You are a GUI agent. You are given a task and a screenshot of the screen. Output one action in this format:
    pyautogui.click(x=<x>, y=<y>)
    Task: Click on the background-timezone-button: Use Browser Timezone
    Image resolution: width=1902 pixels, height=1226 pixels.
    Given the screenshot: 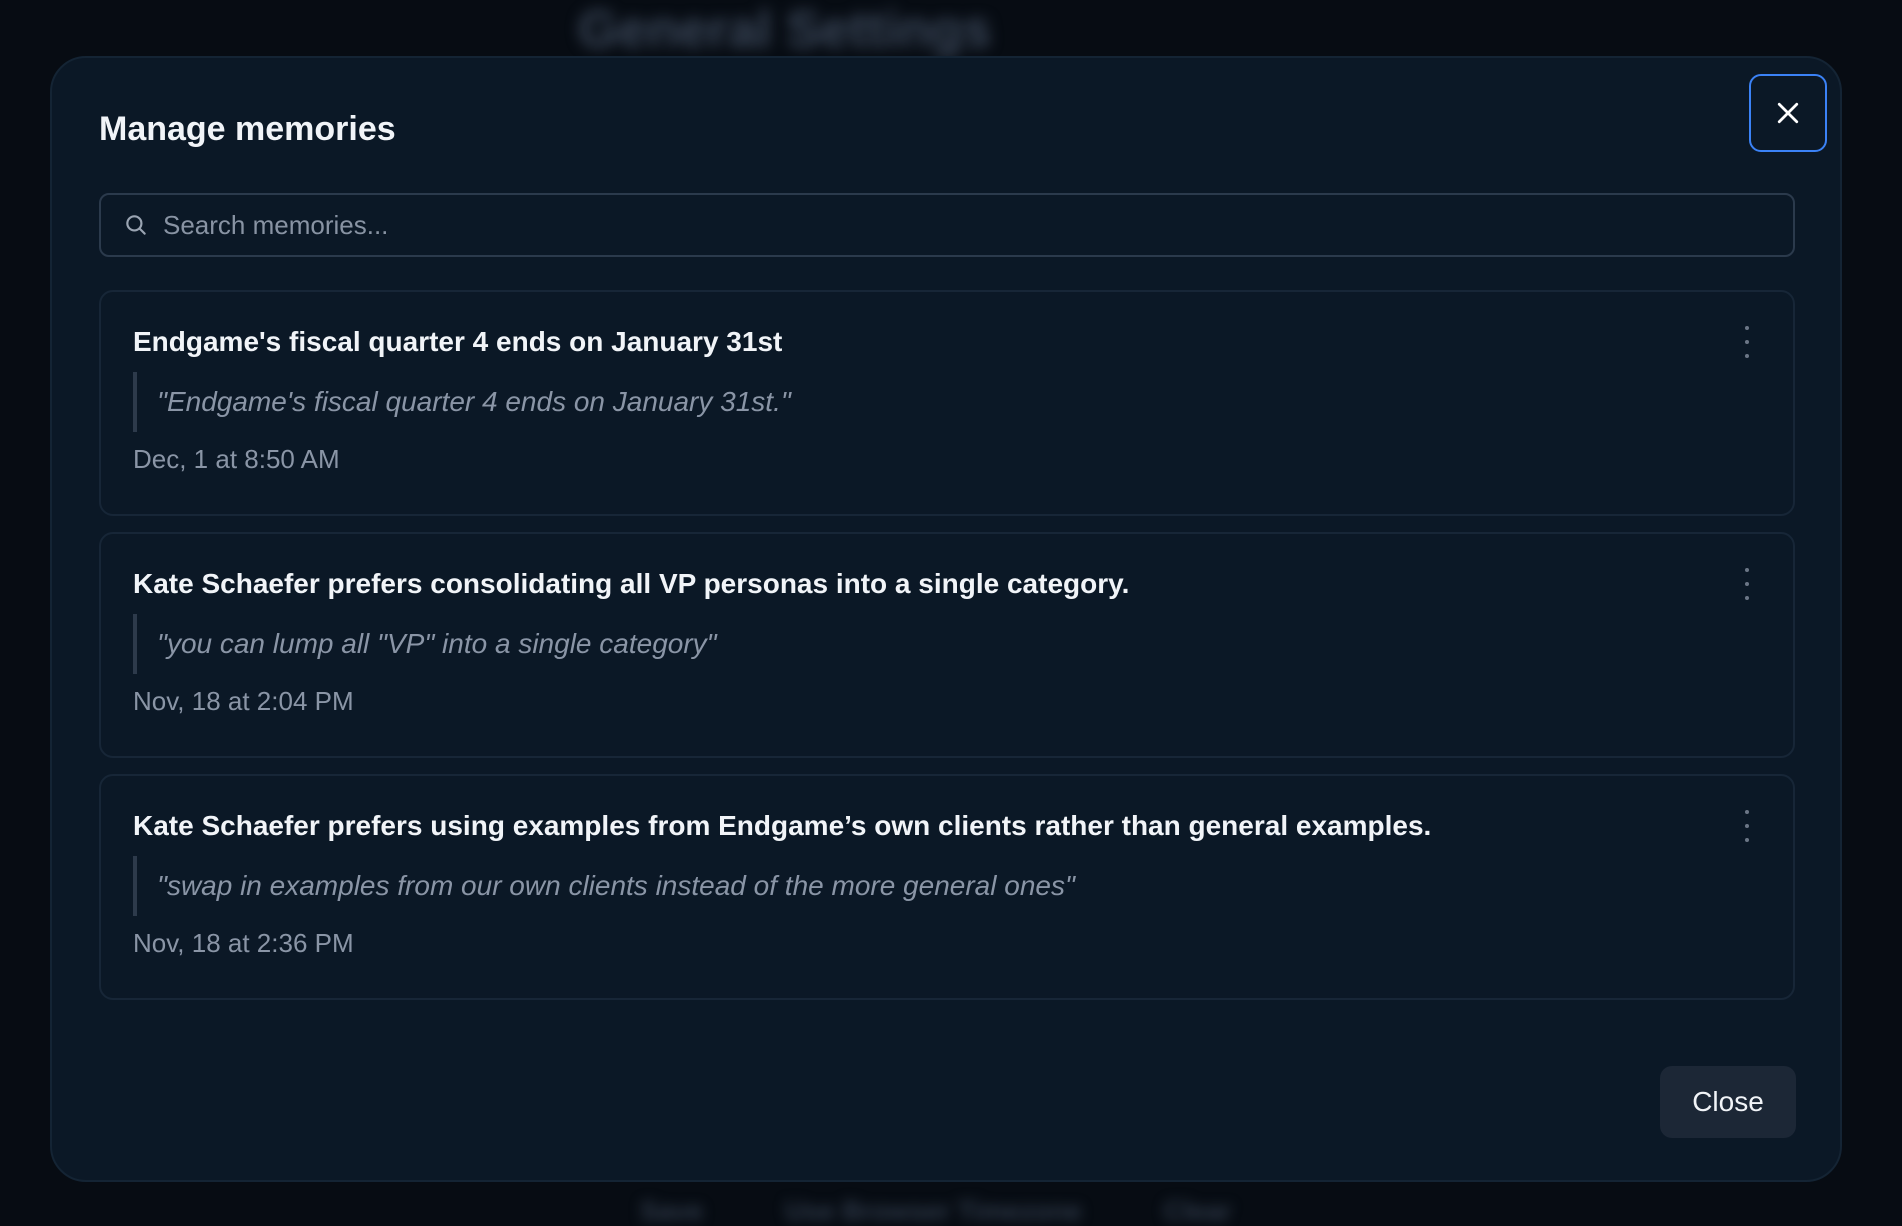 What is the action you would take?
    pyautogui.click(x=933, y=1211)
    